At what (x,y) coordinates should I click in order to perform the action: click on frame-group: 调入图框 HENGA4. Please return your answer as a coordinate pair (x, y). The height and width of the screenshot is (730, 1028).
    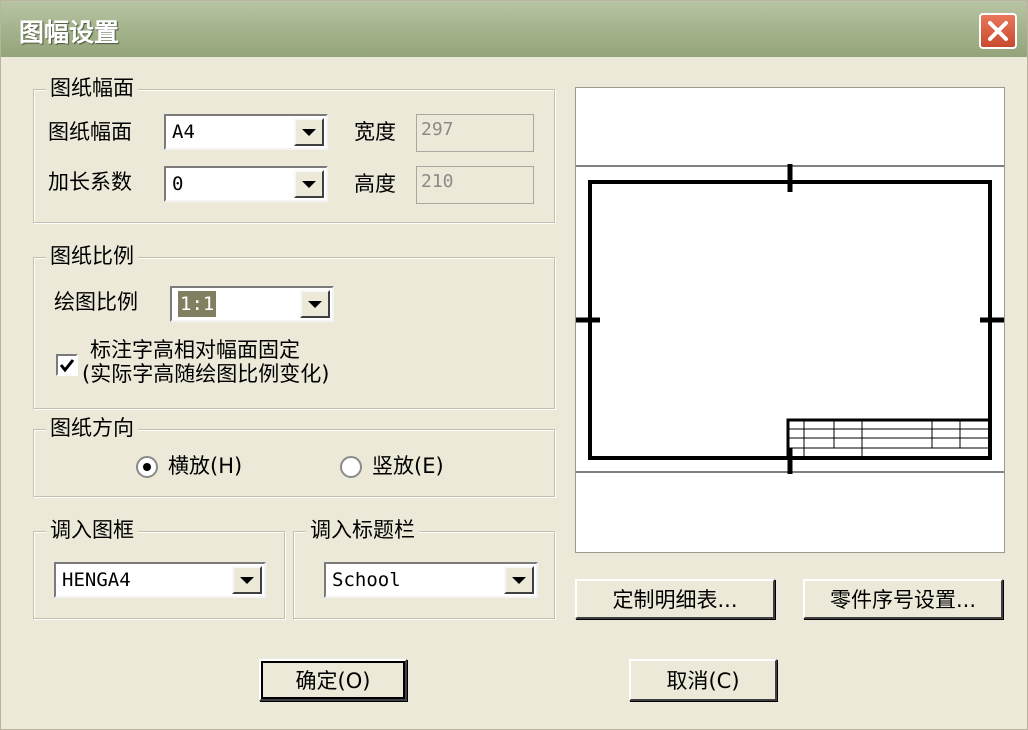
    Looking at the image, I should click on (159, 567).